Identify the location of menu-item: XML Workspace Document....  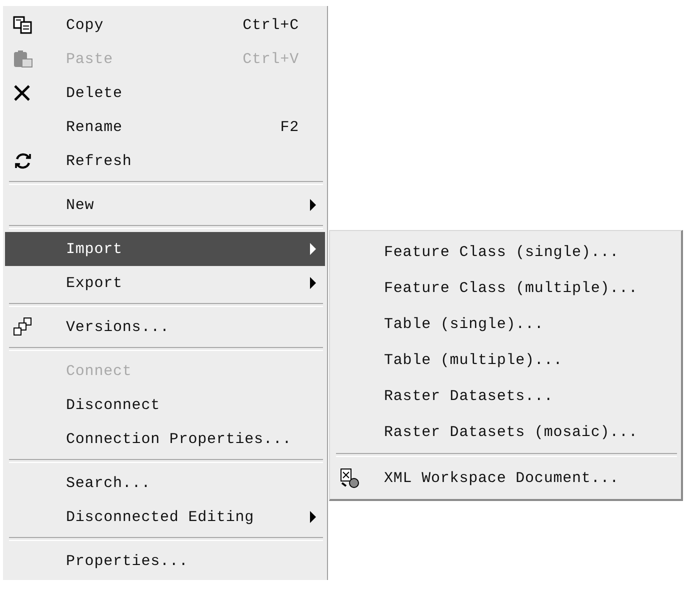
(505, 478).